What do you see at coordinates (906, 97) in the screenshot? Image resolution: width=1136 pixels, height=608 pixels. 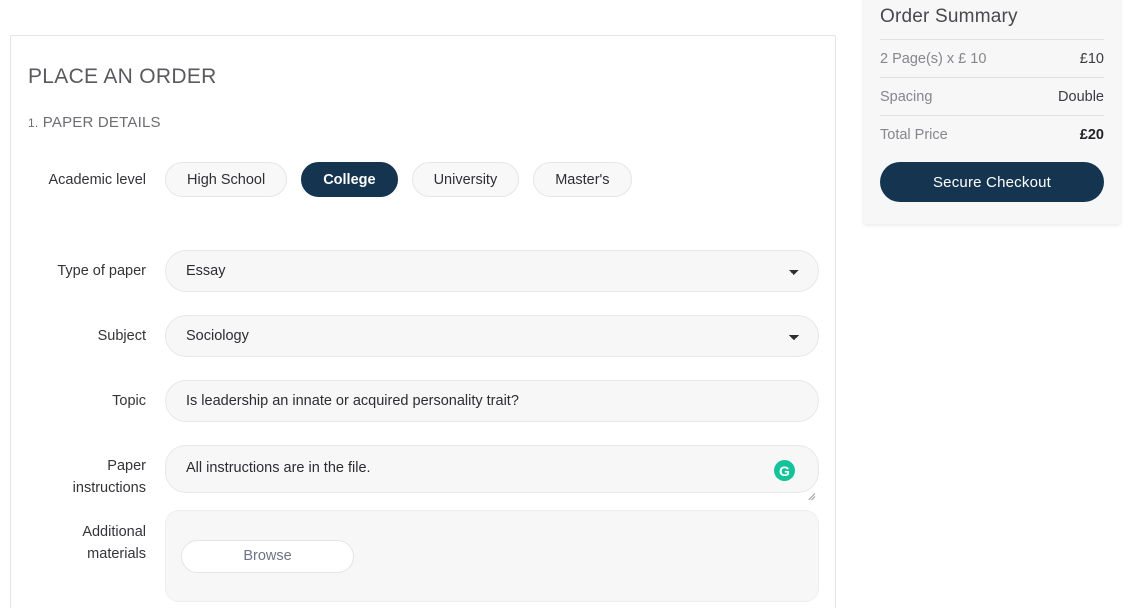 I see `summary-spacing-label: Spacing` at bounding box center [906, 97].